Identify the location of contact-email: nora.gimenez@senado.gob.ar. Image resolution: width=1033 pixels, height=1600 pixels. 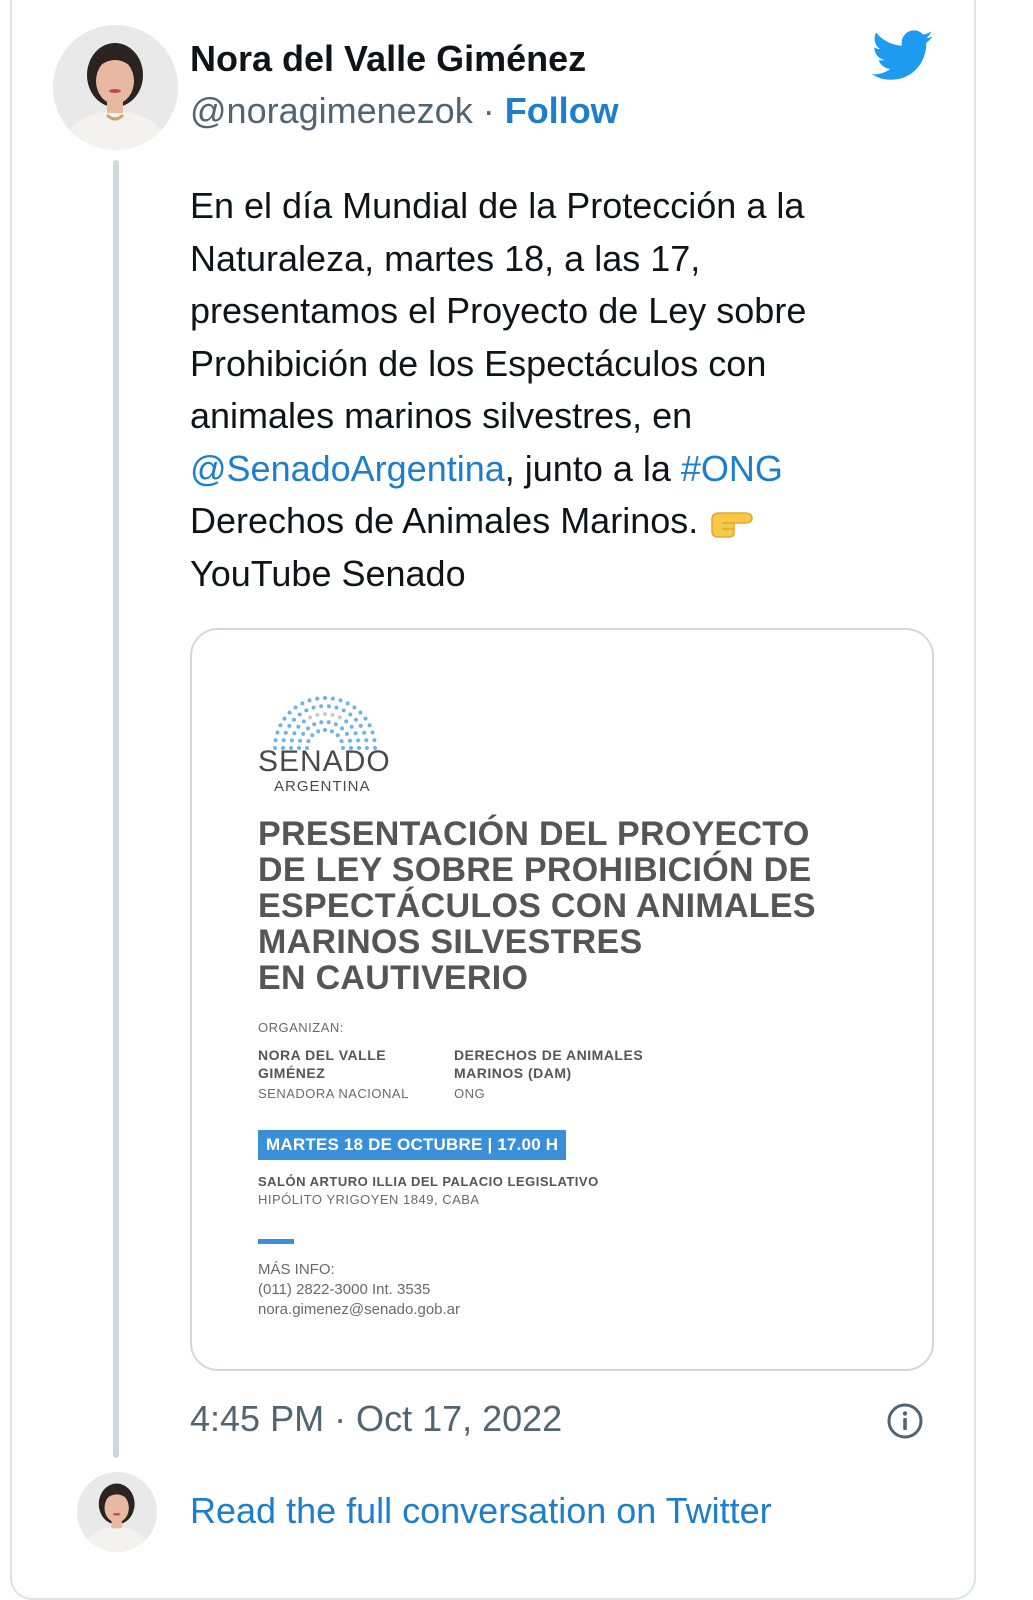
(359, 1309).